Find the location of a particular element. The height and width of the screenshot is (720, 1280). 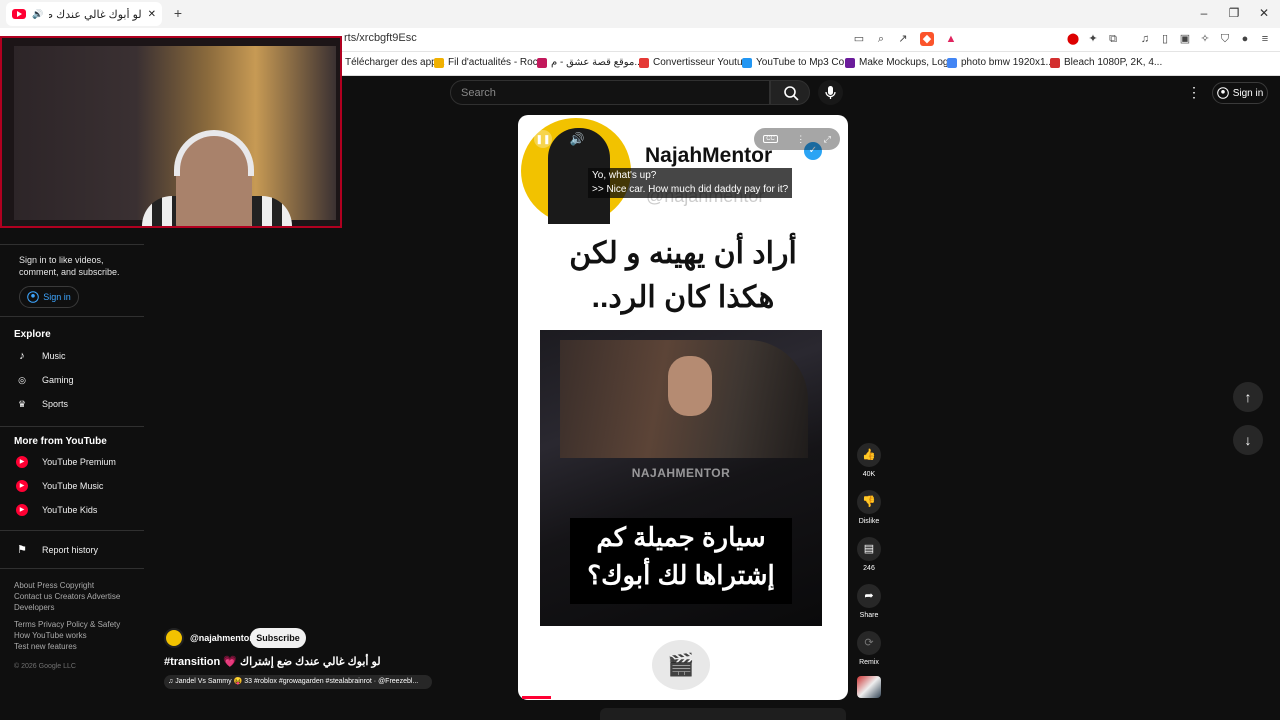

remix-action: ⟳ Remix is located at coordinates (869, 648).